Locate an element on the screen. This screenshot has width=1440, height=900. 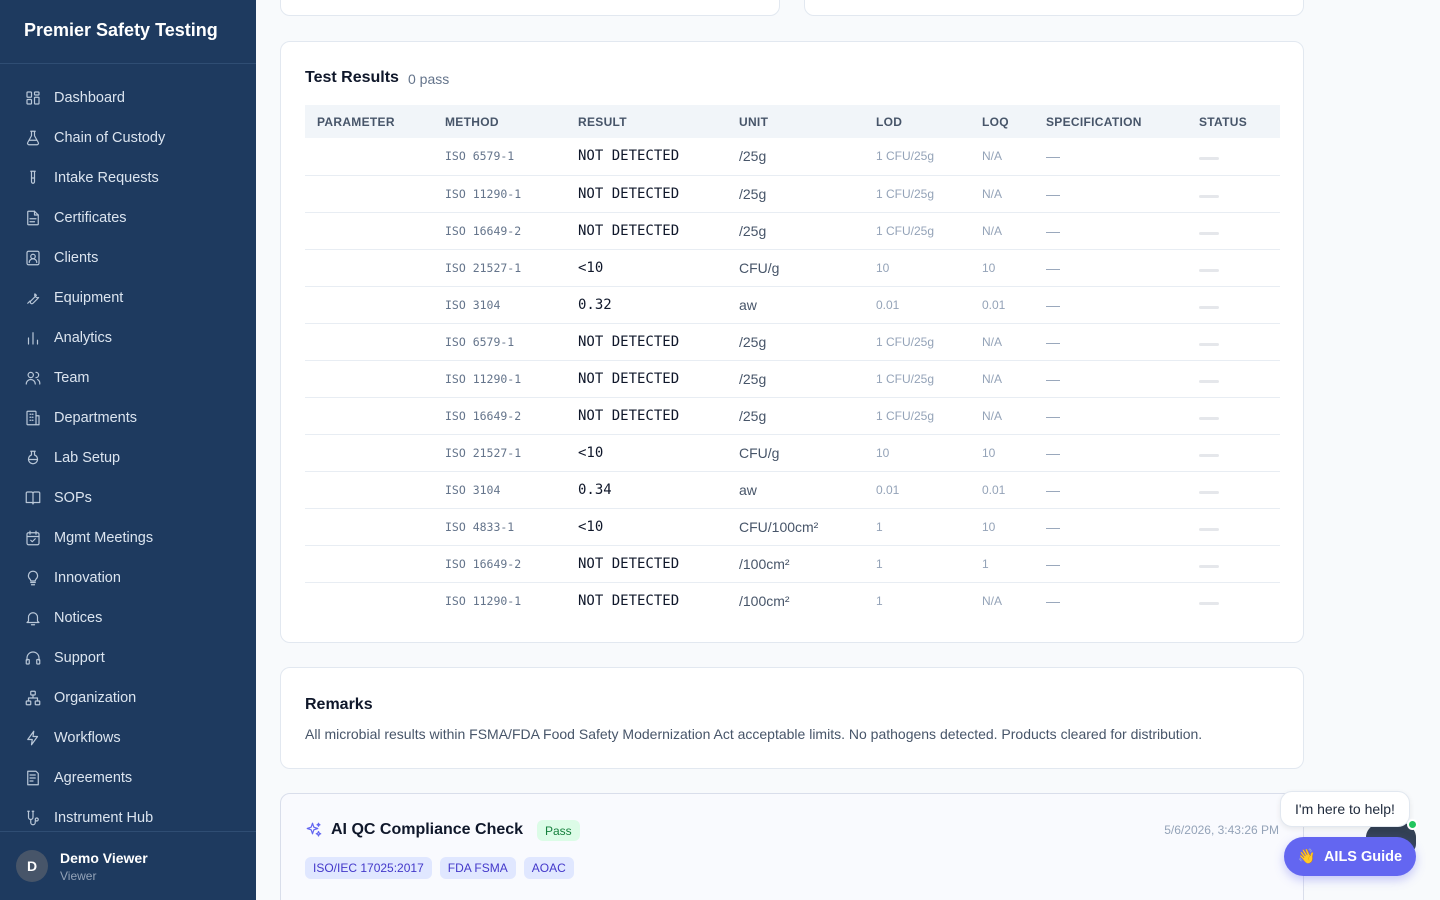
sidebar-item-certificates: Certificates is located at coordinates (128, 218).